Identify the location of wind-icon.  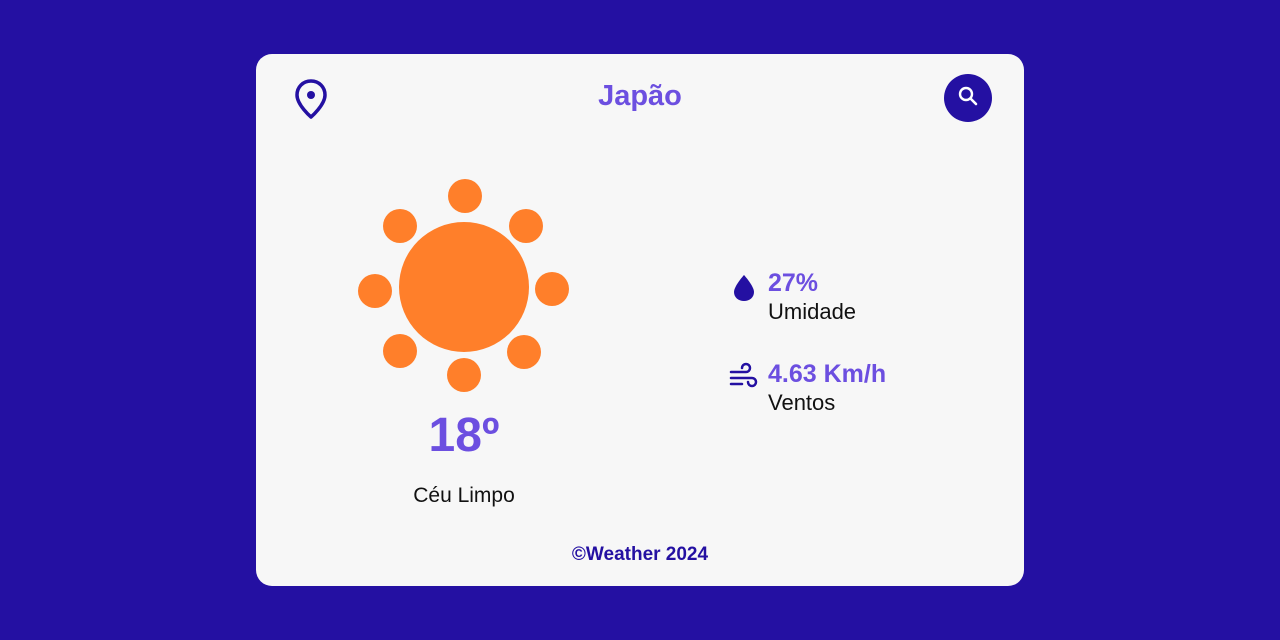
(744, 378).